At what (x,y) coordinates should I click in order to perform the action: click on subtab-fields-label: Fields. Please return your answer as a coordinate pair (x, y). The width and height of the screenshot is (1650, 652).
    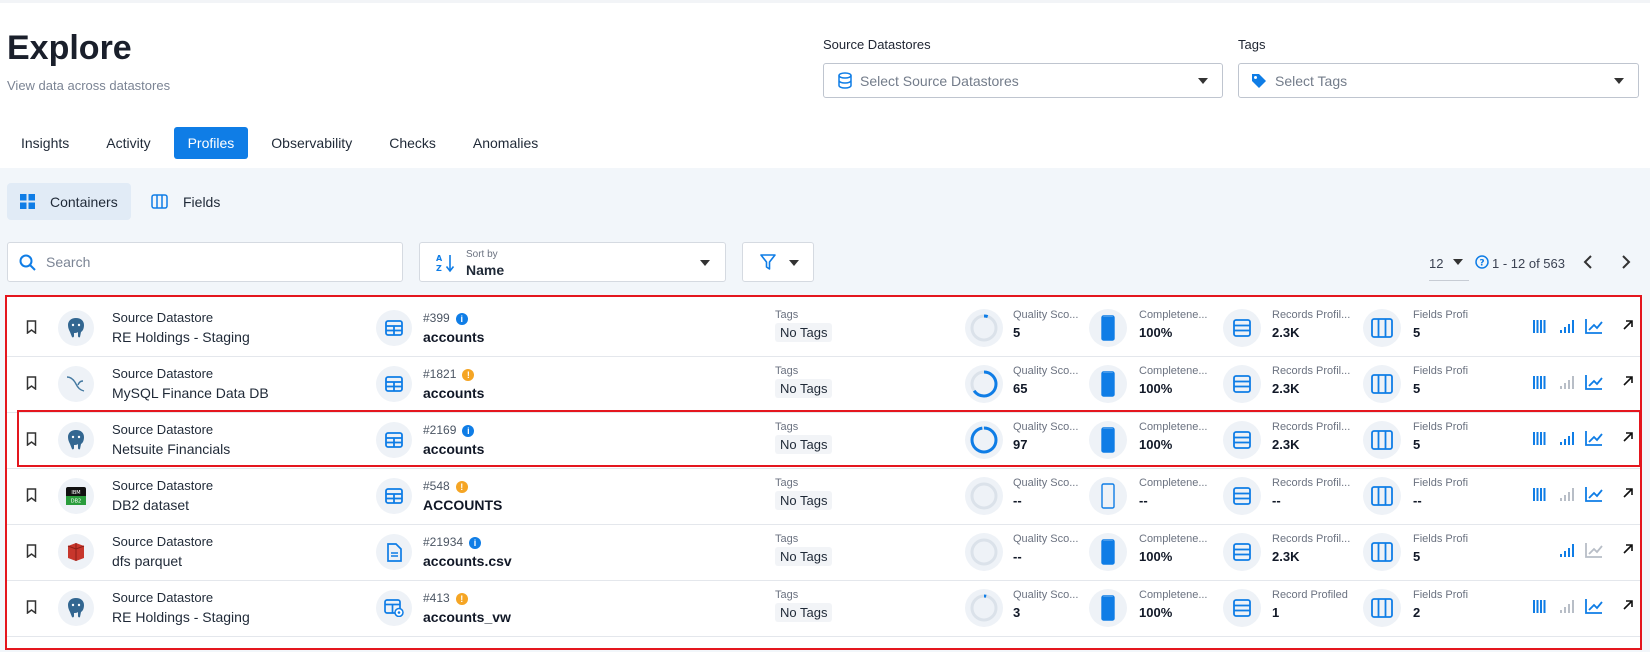
    Looking at the image, I should click on (202, 201).